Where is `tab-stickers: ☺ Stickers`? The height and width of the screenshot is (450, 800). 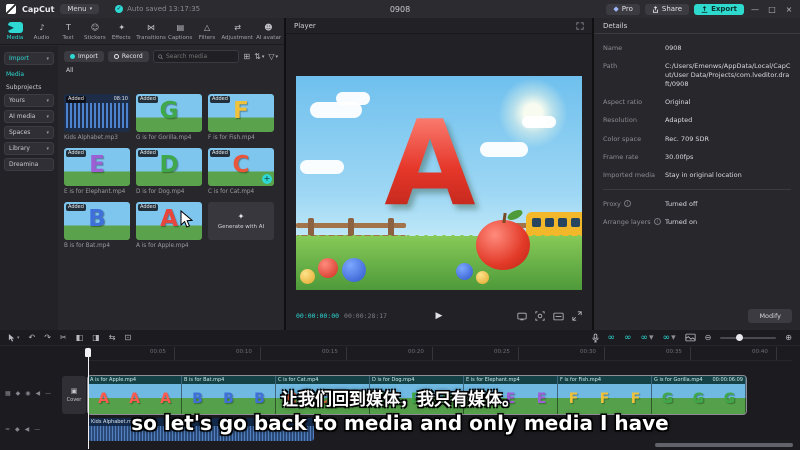
tab-stickers: ☺ Stickers is located at coordinates (95, 31).